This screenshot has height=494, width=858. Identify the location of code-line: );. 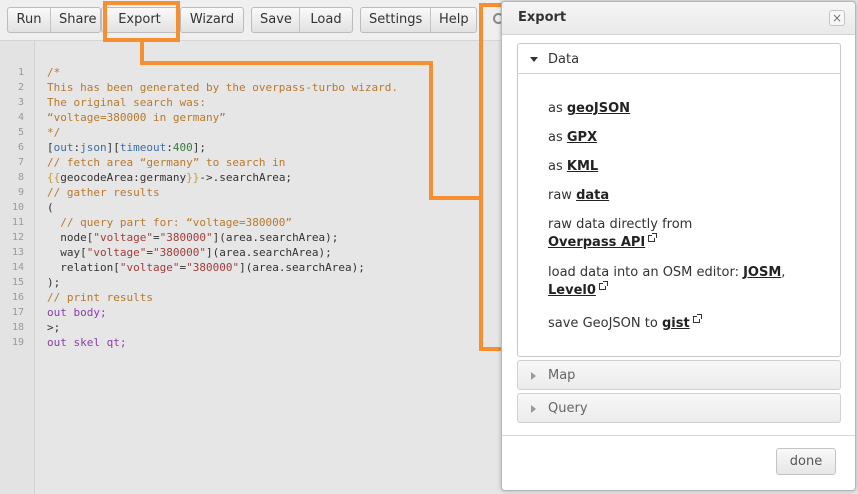
(53, 282).